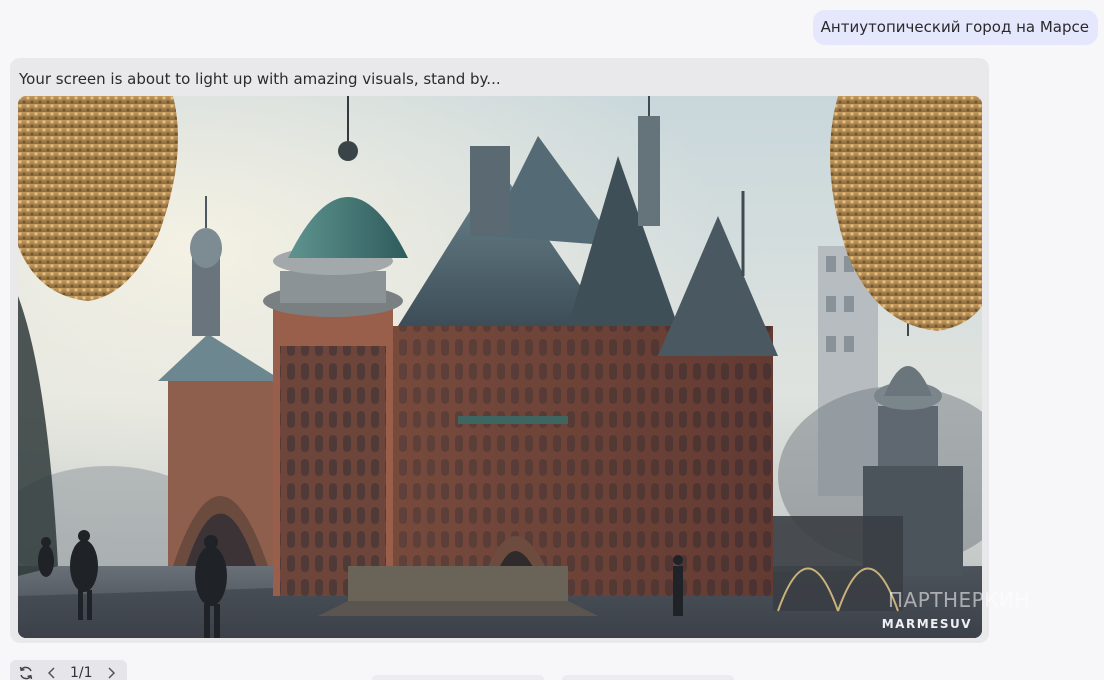 Image resolution: width=1104 pixels, height=680 pixels. I want to click on chevron-right-icon, so click(111, 672).